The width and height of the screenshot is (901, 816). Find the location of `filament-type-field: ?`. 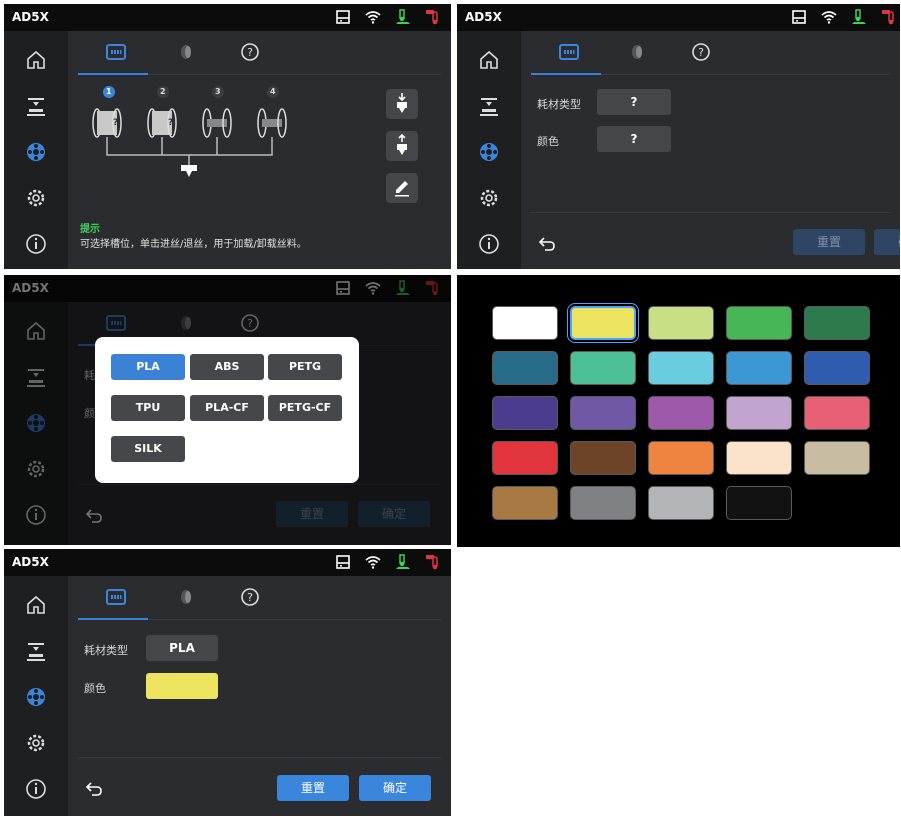

filament-type-field: ? is located at coordinates (634, 102).